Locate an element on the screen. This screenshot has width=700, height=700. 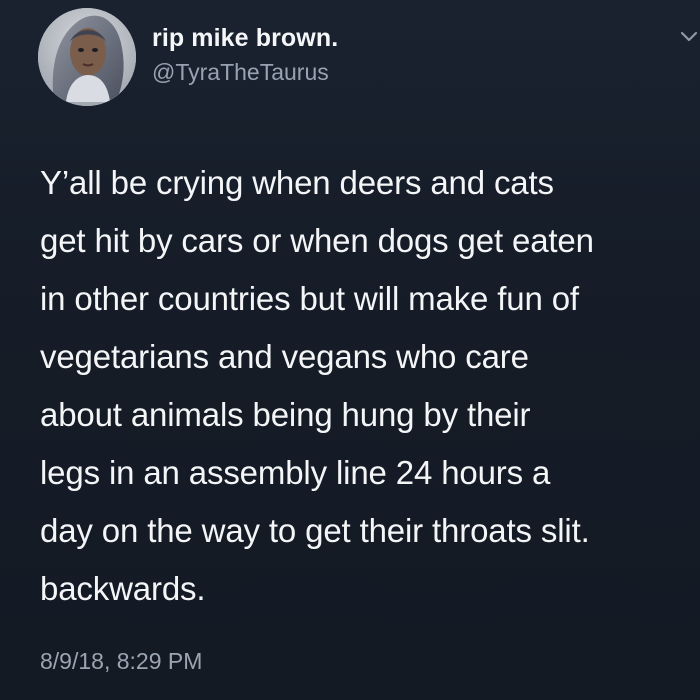
chevron-down-icon is located at coordinates (689, 36).